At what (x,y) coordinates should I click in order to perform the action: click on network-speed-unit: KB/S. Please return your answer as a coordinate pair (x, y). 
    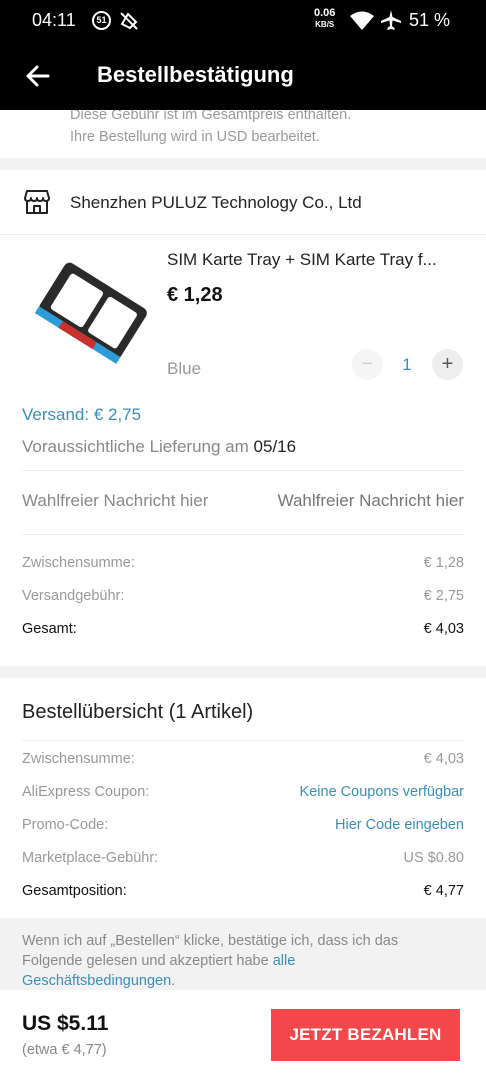
    Looking at the image, I should click on (325, 24).